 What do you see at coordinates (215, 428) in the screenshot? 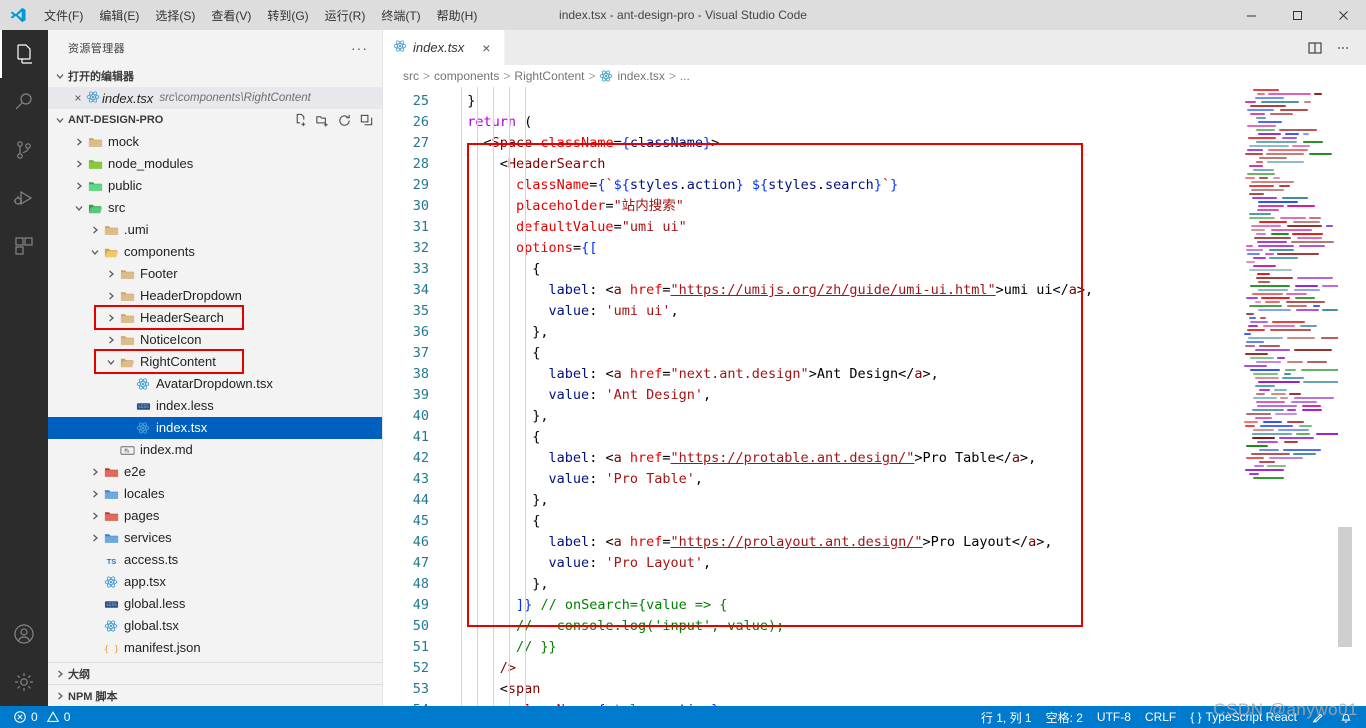
I see `tree-item-index-tsx: index.tsx` at bounding box center [215, 428].